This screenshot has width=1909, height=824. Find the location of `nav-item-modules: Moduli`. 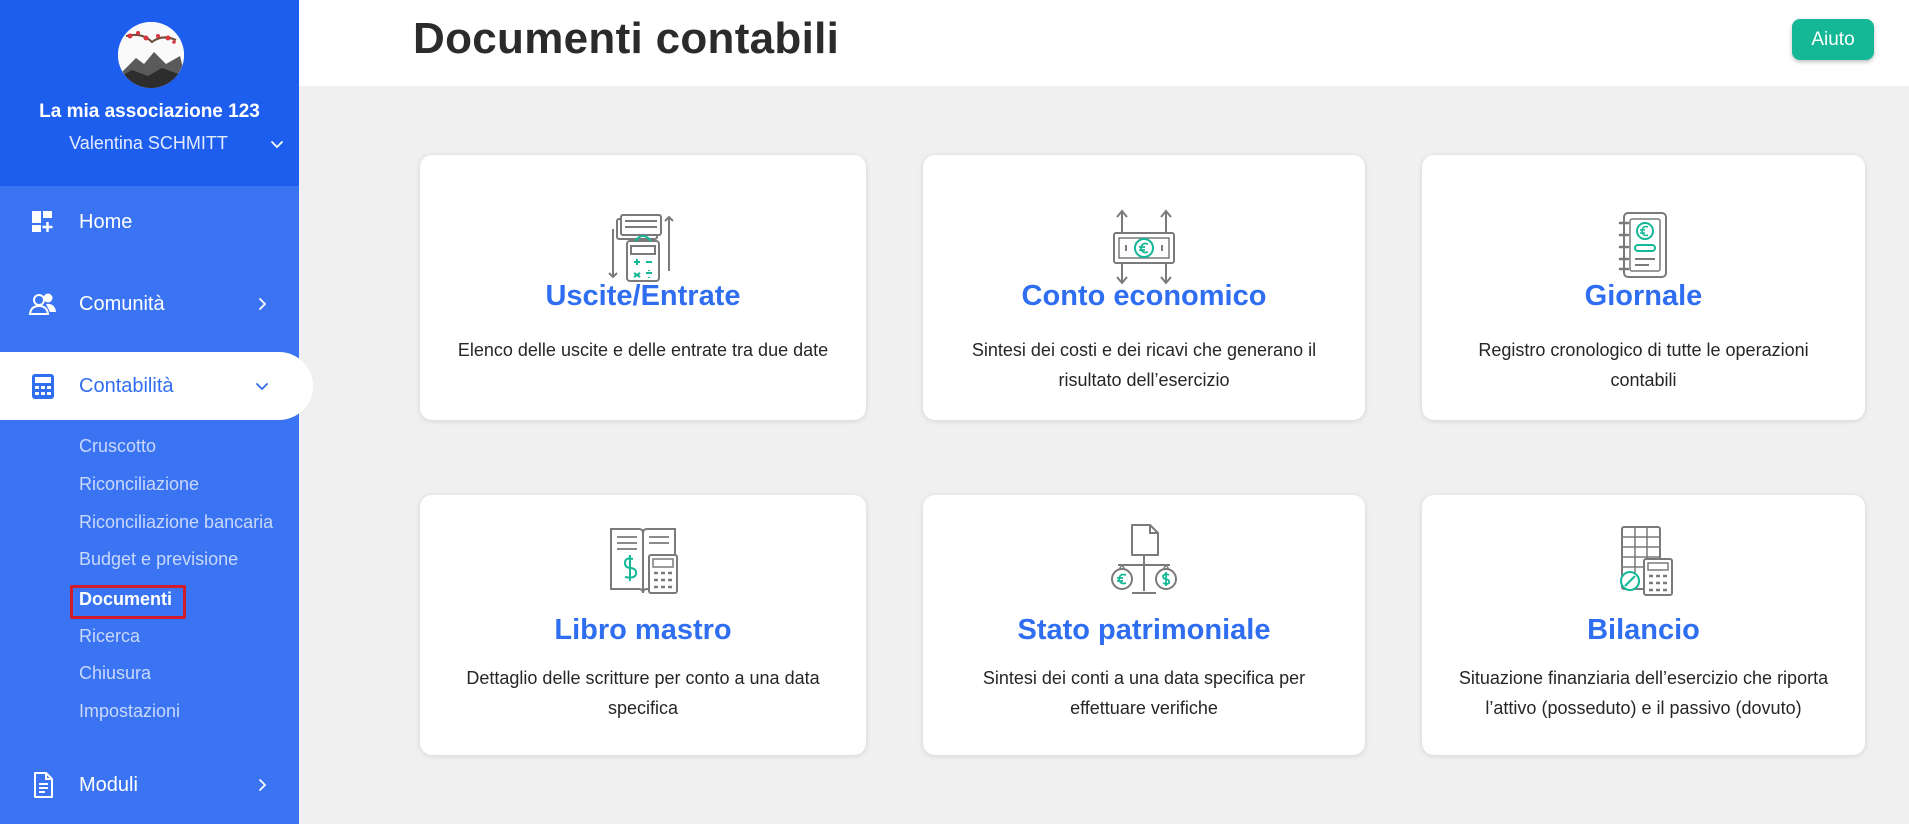

nav-item-modules: Moduli is located at coordinates (149, 785).